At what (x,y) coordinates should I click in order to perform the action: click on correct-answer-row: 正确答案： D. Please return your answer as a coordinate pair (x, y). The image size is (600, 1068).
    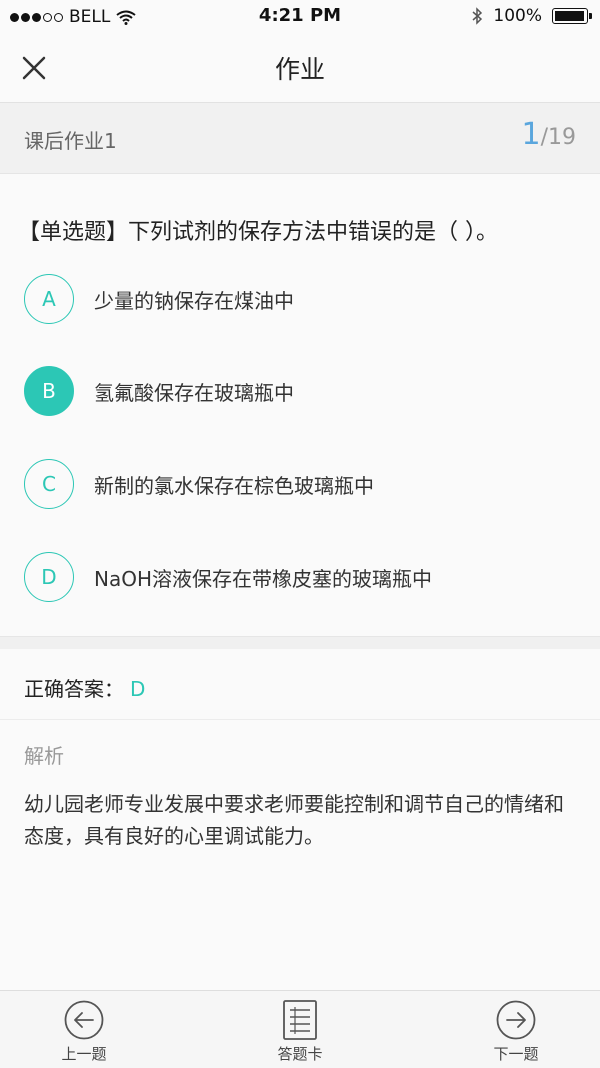
    Looking at the image, I should click on (300, 684).